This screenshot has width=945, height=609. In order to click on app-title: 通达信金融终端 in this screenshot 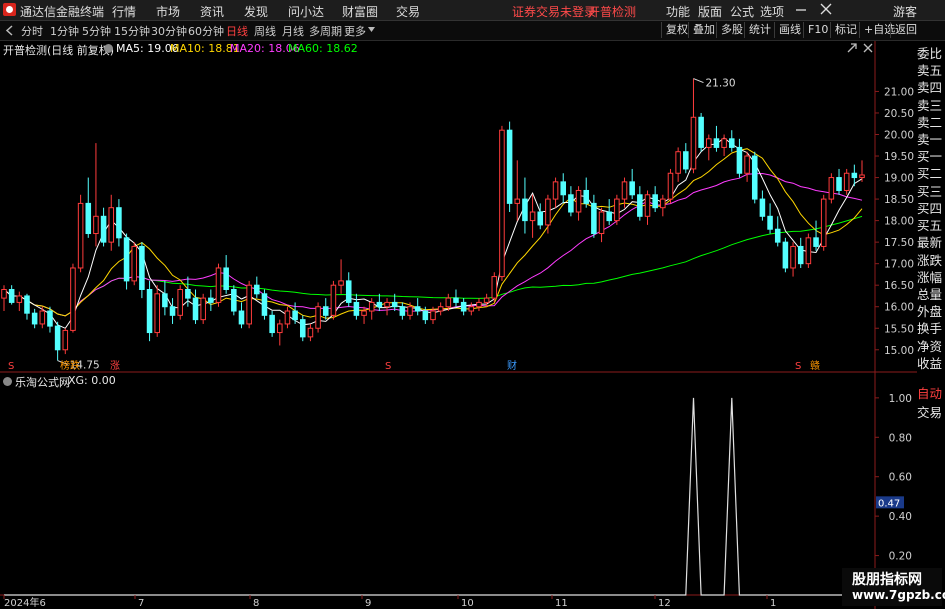, I will do `click(62, 12)`.